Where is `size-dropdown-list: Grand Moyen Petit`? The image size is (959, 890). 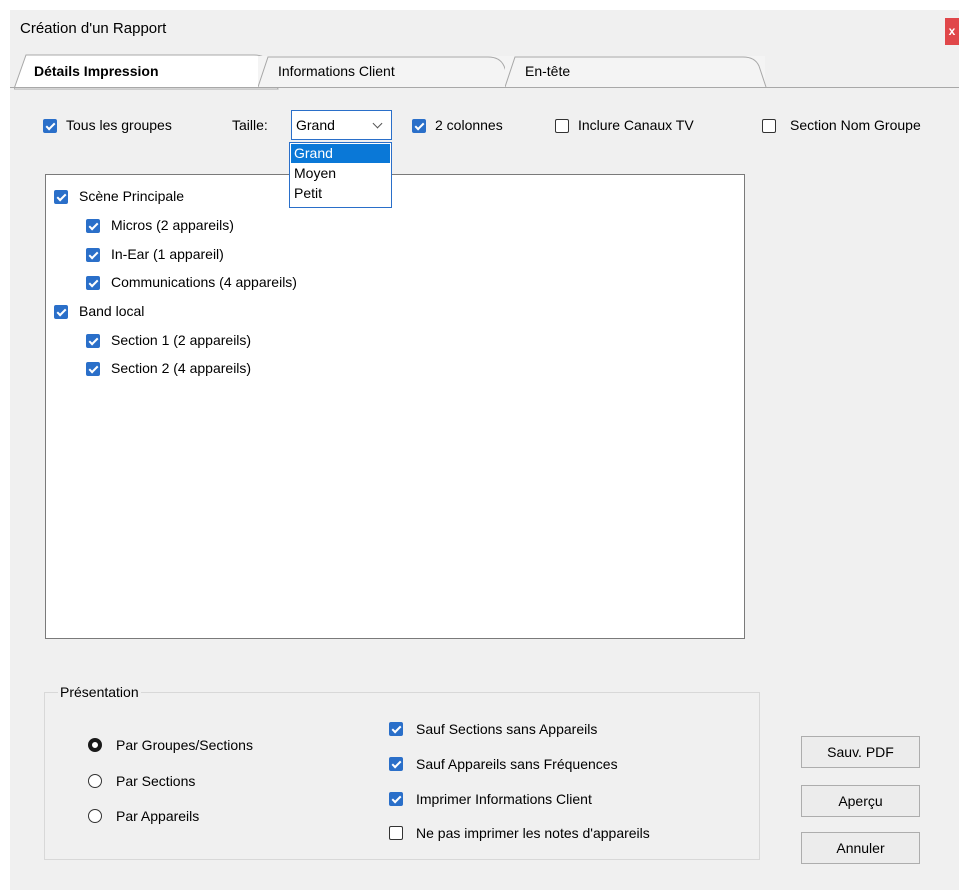 size-dropdown-list: Grand Moyen Petit is located at coordinates (340, 175).